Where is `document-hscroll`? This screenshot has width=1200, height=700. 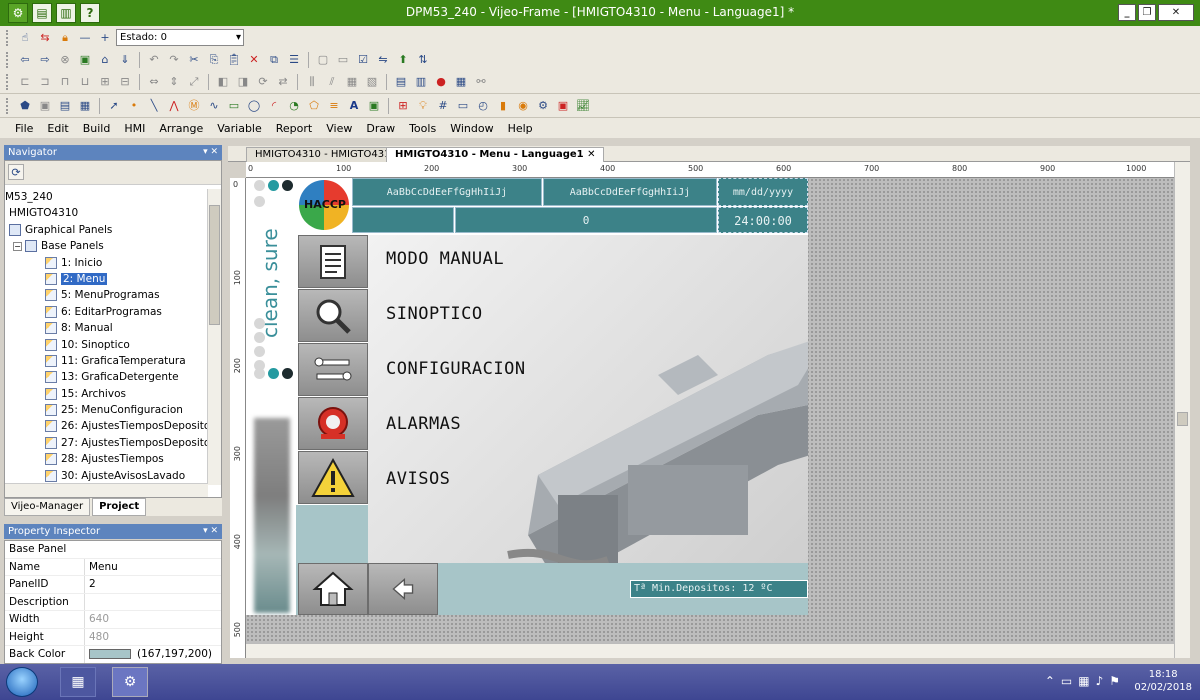
document-hscroll is located at coordinates (710, 650).